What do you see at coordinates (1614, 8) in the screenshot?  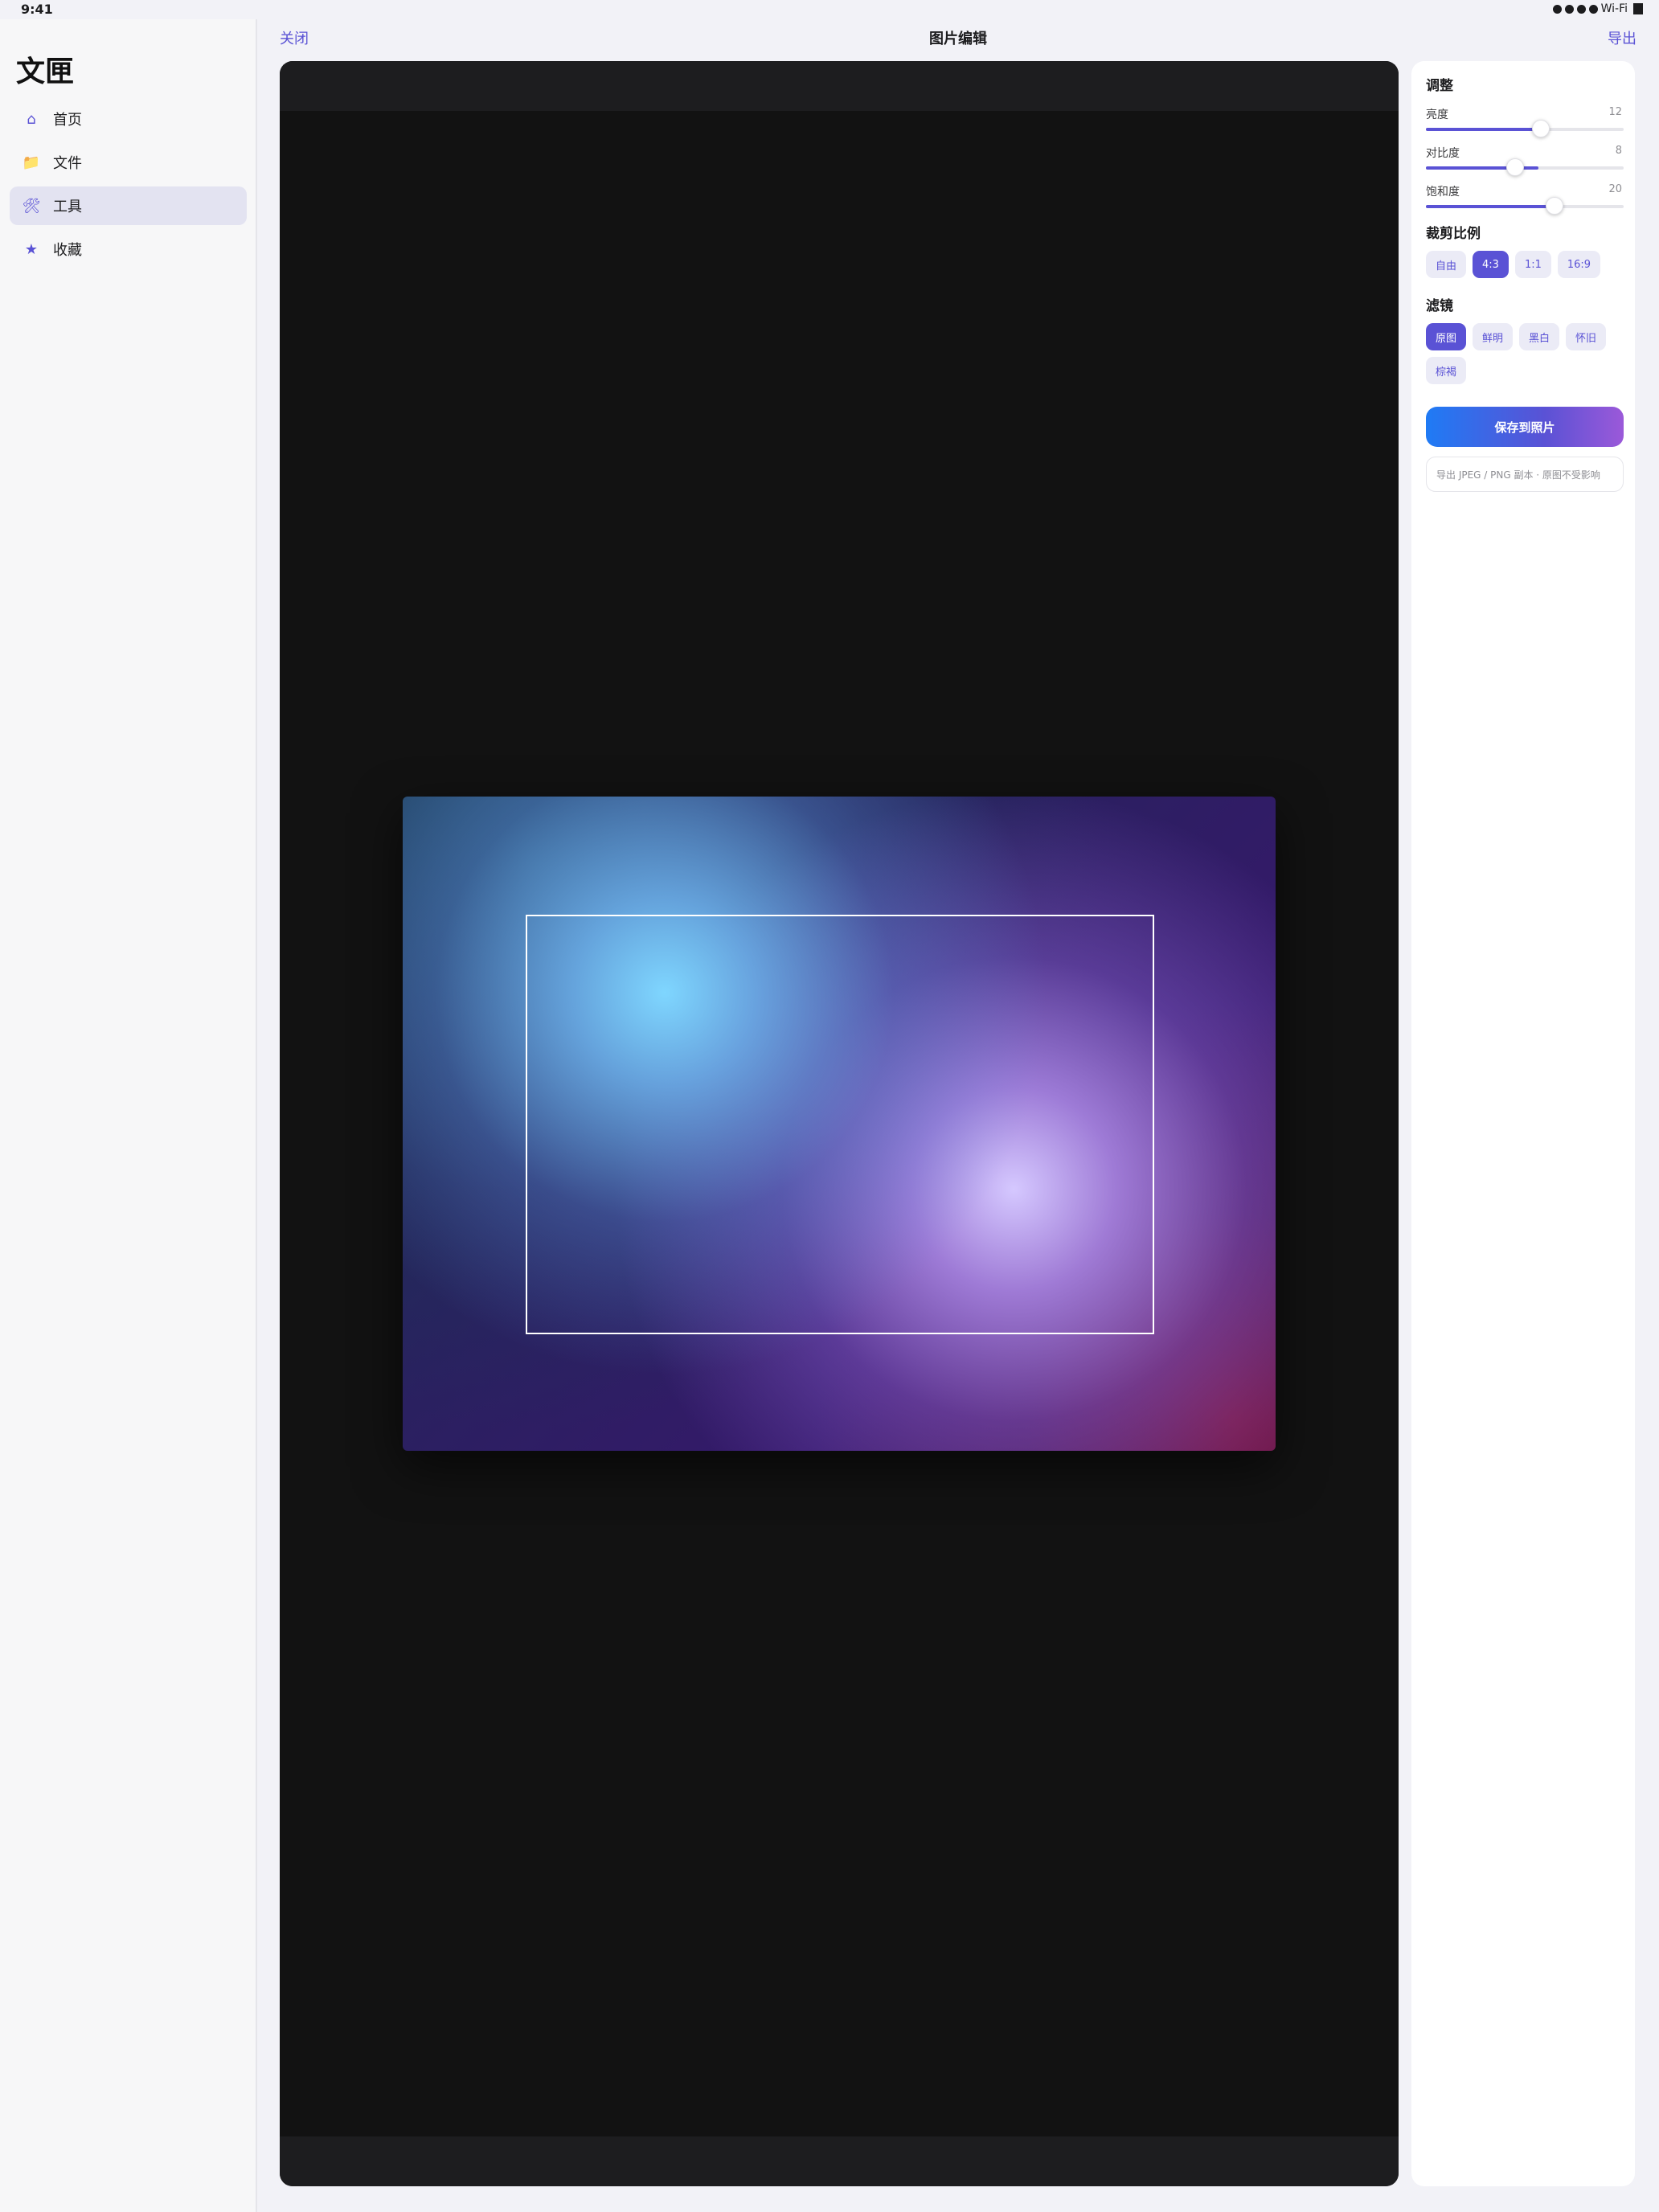 I see `wifi-label: Wi-Fi` at bounding box center [1614, 8].